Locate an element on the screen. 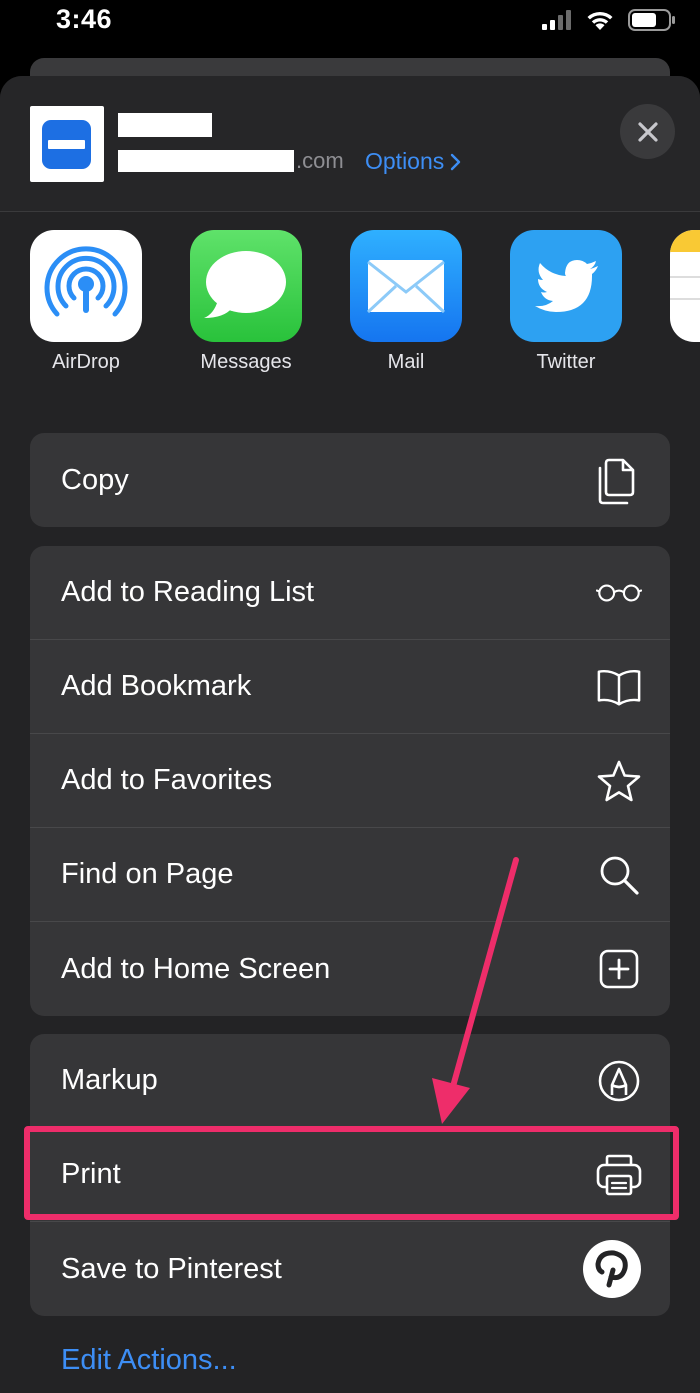 Image resolution: width=700 pixels, height=1393 pixels. site-url-suffix: .com is located at coordinates (320, 160).